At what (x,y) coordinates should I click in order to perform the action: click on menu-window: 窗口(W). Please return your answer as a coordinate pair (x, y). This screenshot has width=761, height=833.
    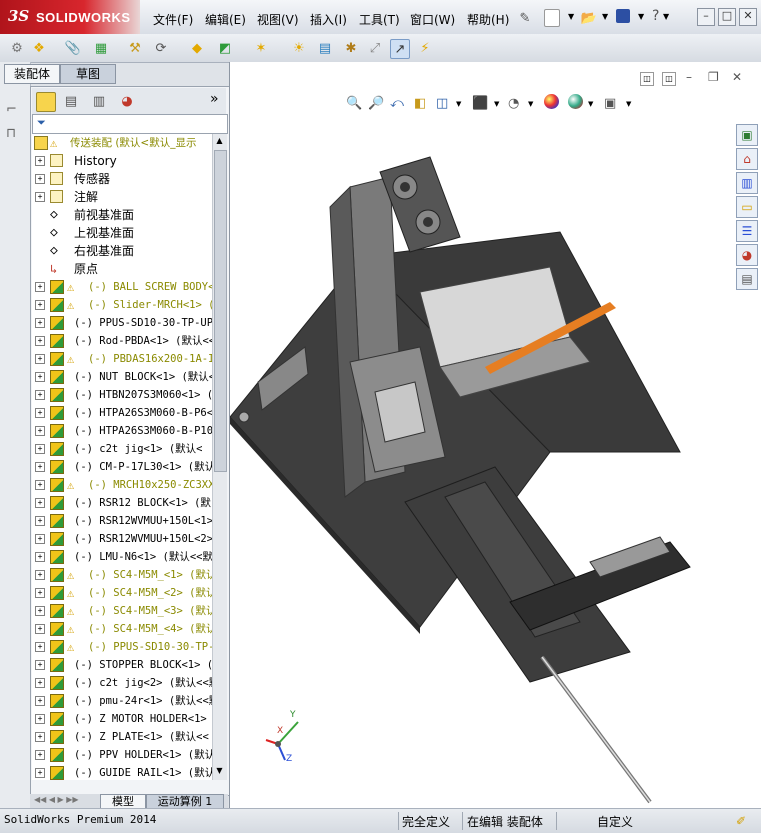
    Looking at the image, I should click on (432, 19).